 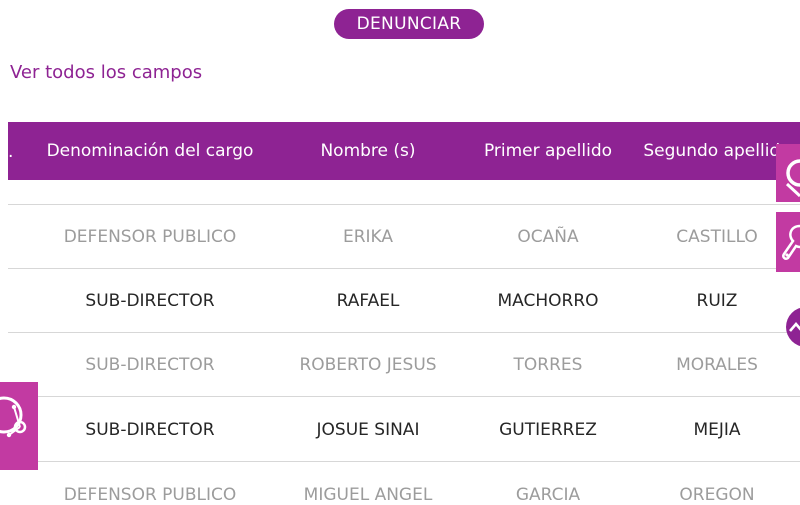 What do you see at coordinates (409, 24) in the screenshot?
I see `denunciar-button: DENUNCIAR` at bounding box center [409, 24].